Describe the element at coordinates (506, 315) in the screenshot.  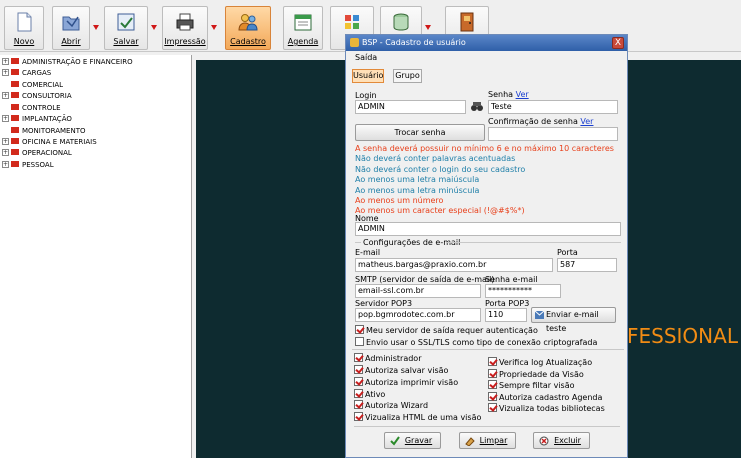
I see `porta-pop3-field: 110` at that location.